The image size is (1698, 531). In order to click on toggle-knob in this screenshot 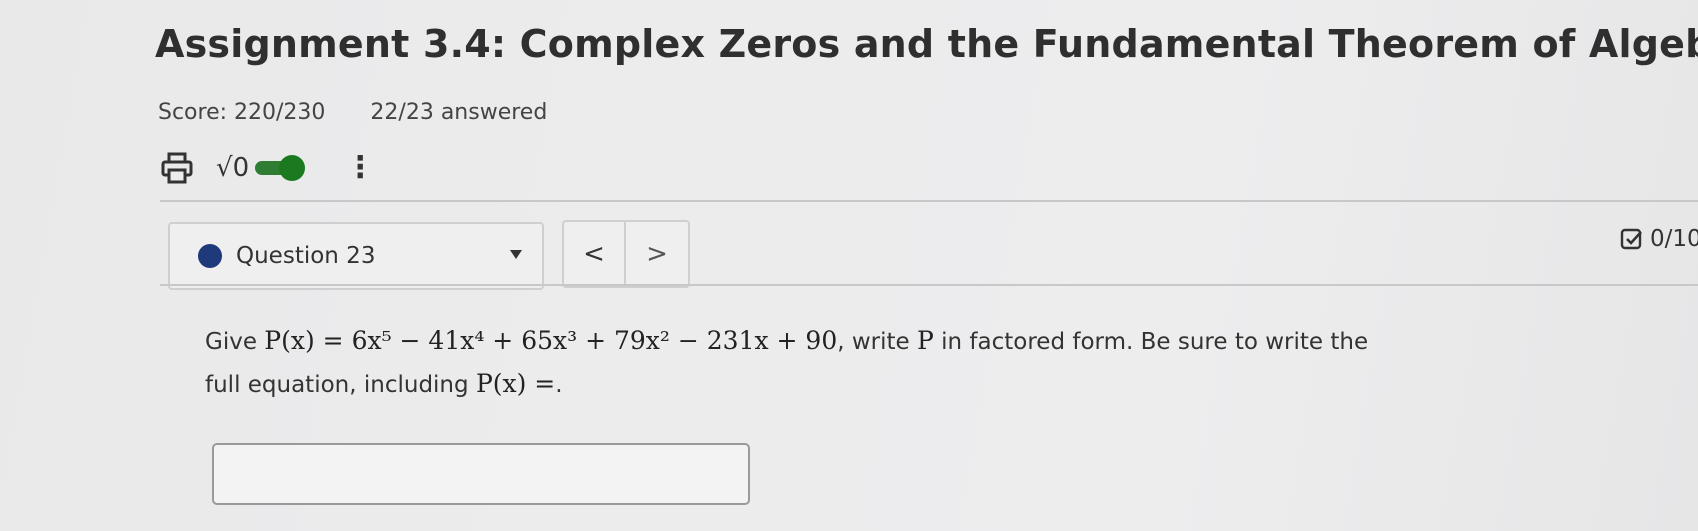, I will do `click(292, 168)`.